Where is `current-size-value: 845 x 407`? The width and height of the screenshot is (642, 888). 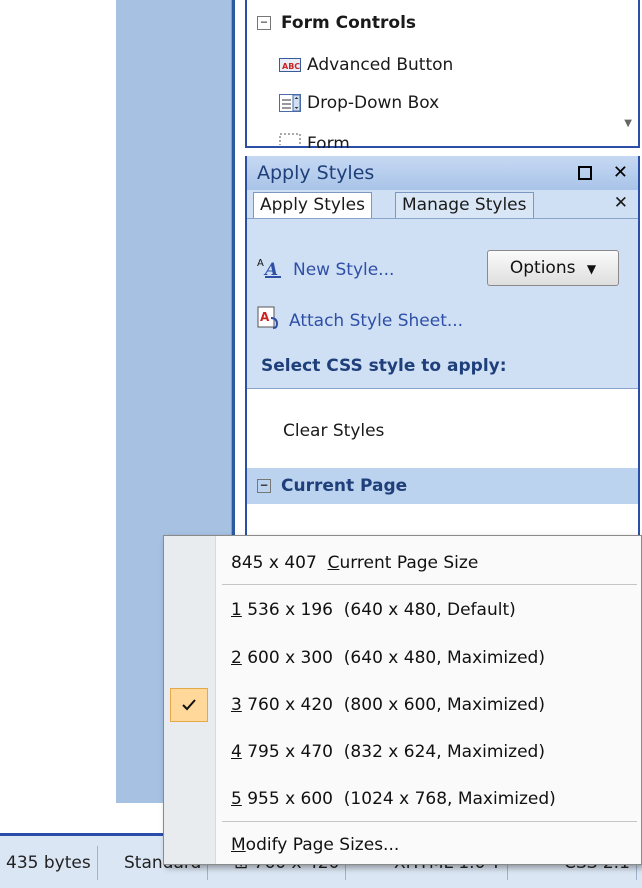
current-size-value: 845 x 407 is located at coordinates (274, 563).